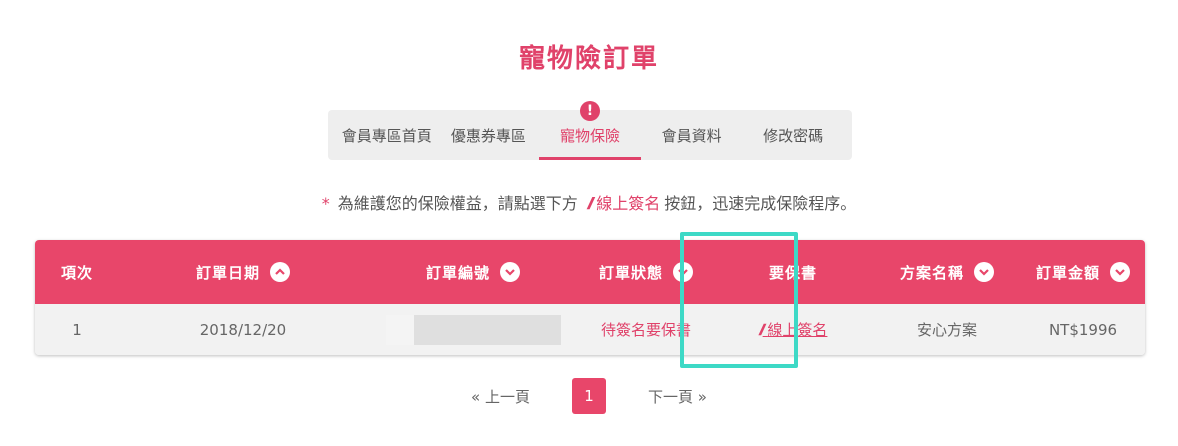  What do you see at coordinates (946, 330) in the screenshot?
I see `cell-plan: 安心方案` at bounding box center [946, 330].